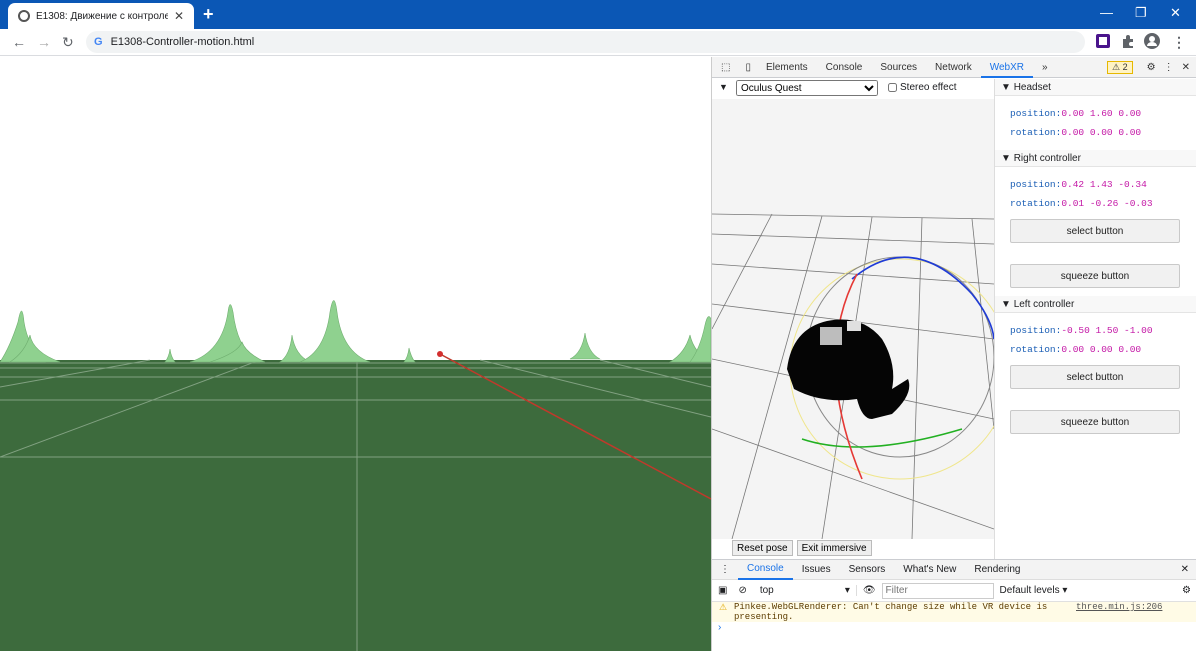 Image resolution: width=1196 pixels, height=651 pixels. What do you see at coordinates (816, 569) in the screenshot?
I see `drawer-tab-issues: Issues` at bounding box center [816, 569].